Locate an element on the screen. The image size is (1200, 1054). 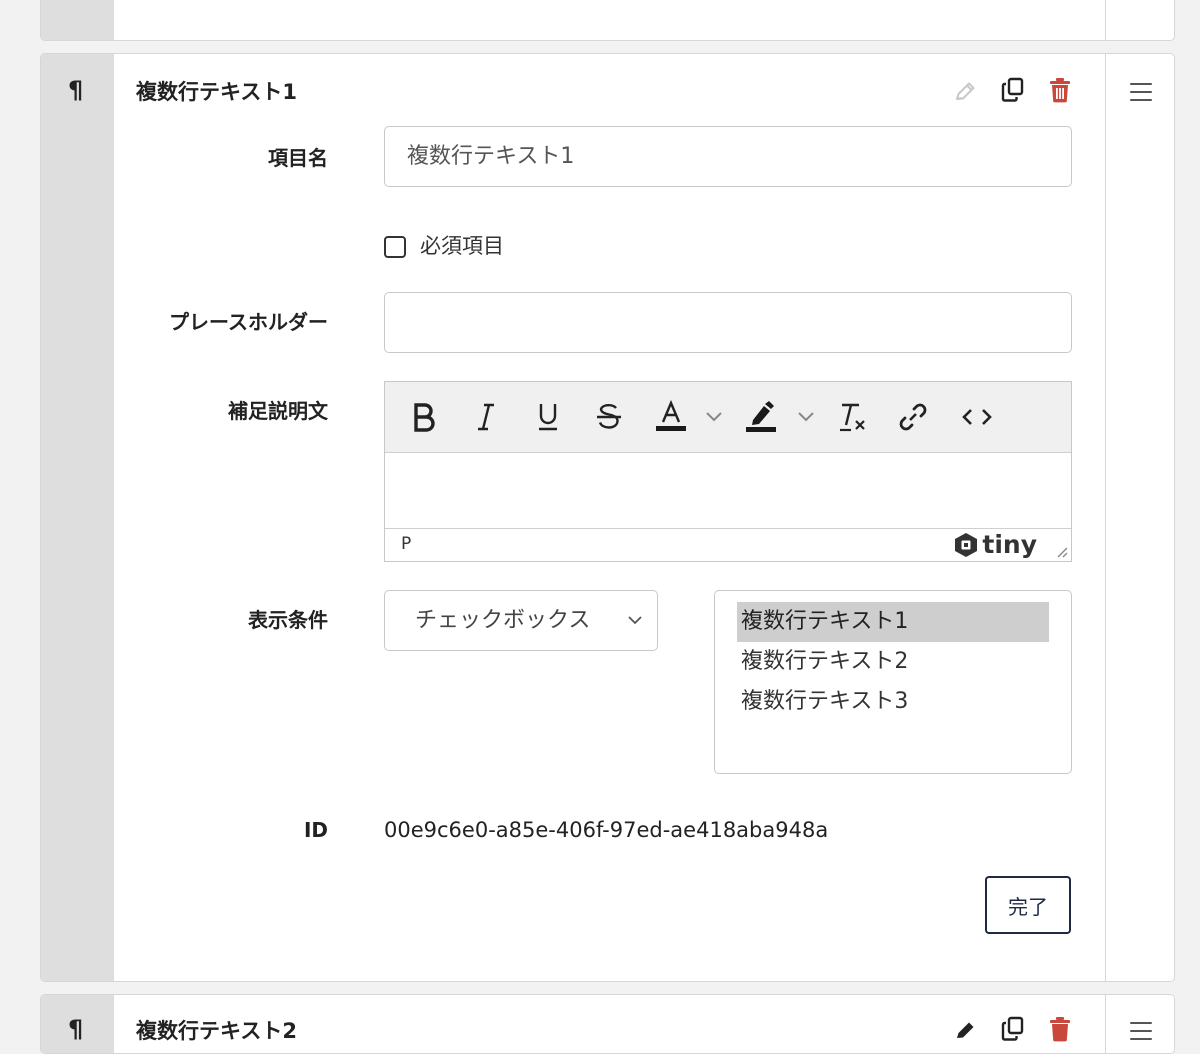
link-button is located at coordinates (913, 417).